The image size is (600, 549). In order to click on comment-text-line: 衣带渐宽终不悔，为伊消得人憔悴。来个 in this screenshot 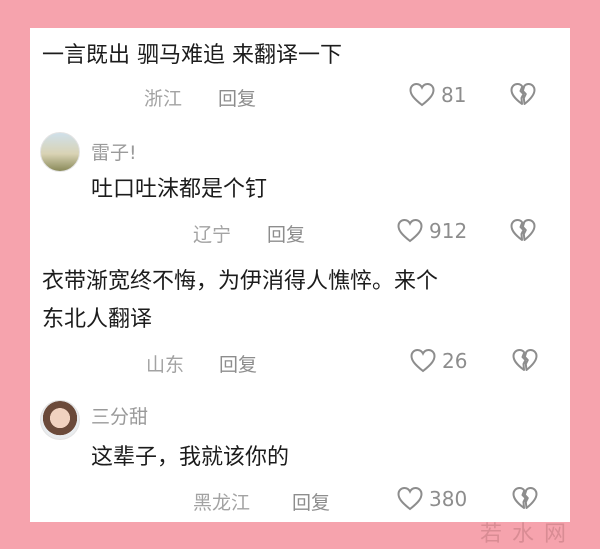, I will do `click(240, 281)`.